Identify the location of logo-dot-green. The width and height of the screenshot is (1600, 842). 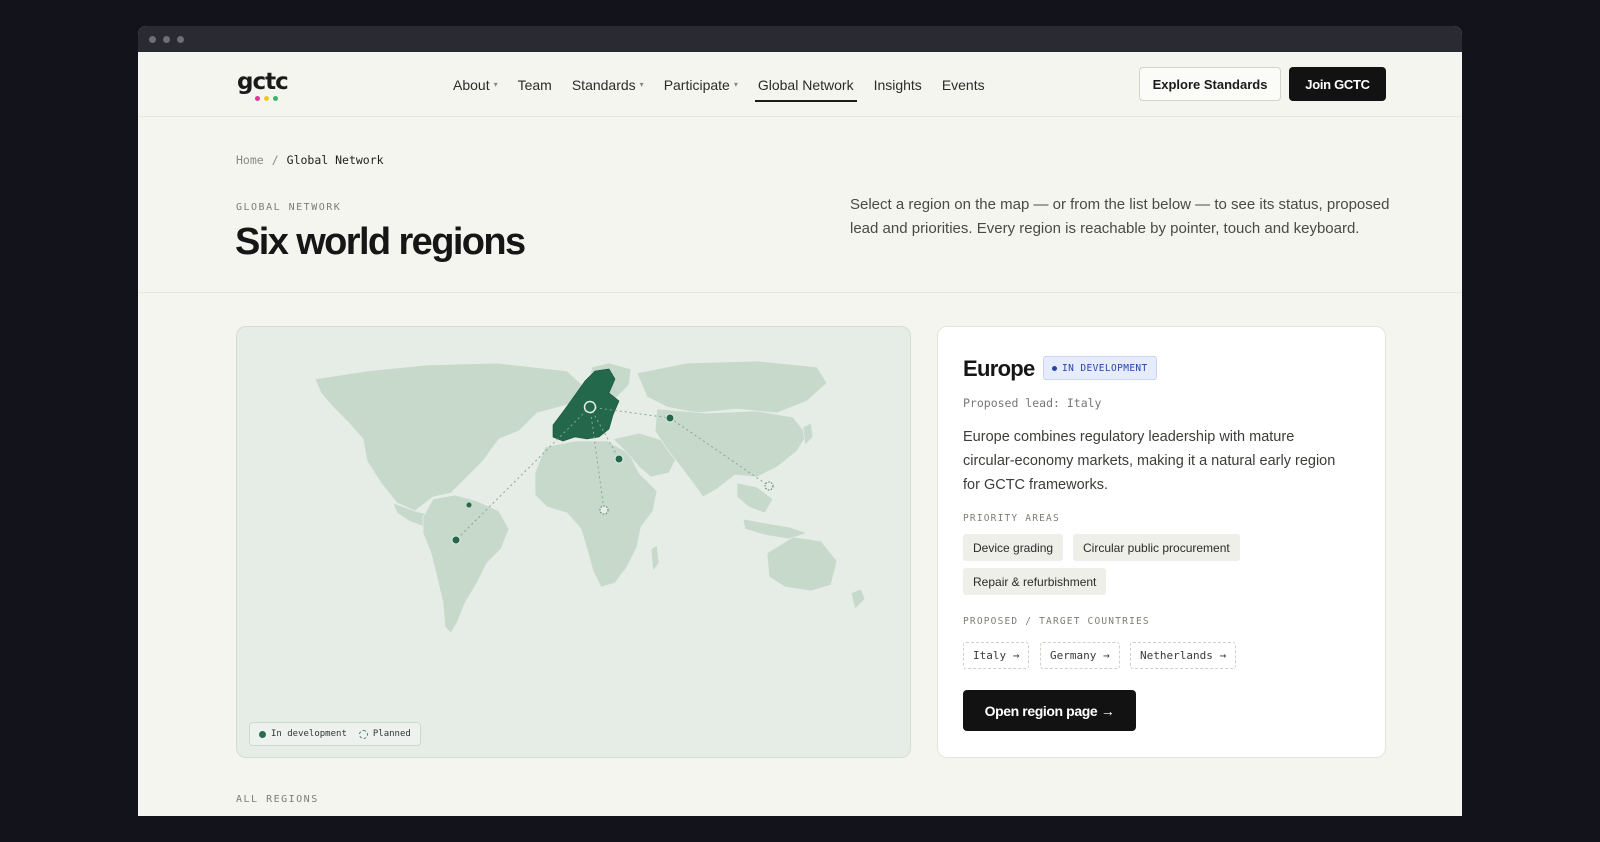
(275, 98).